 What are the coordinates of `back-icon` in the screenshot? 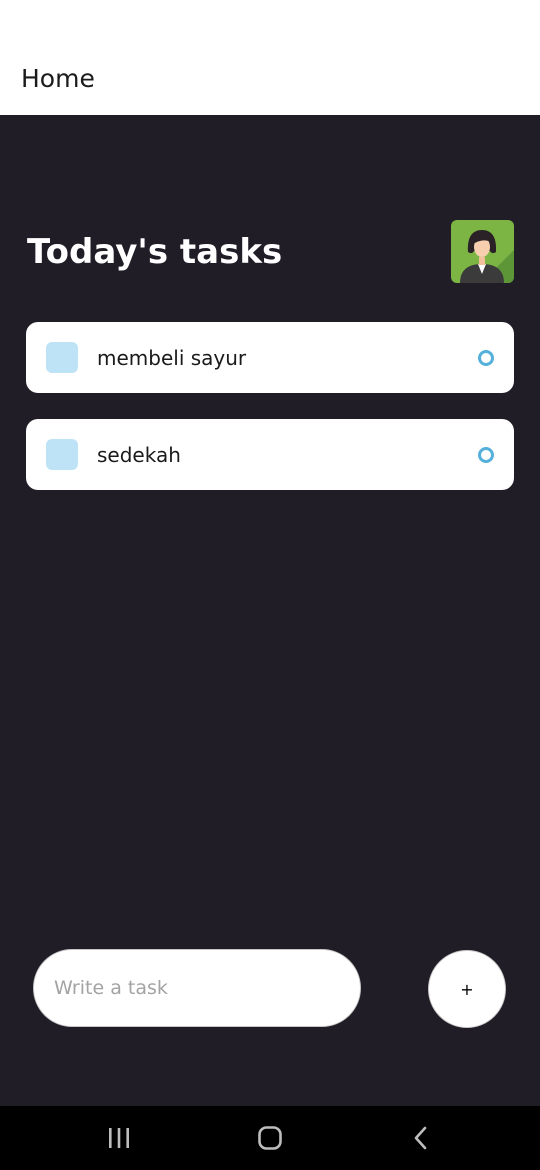 It's located at (421, 1138).